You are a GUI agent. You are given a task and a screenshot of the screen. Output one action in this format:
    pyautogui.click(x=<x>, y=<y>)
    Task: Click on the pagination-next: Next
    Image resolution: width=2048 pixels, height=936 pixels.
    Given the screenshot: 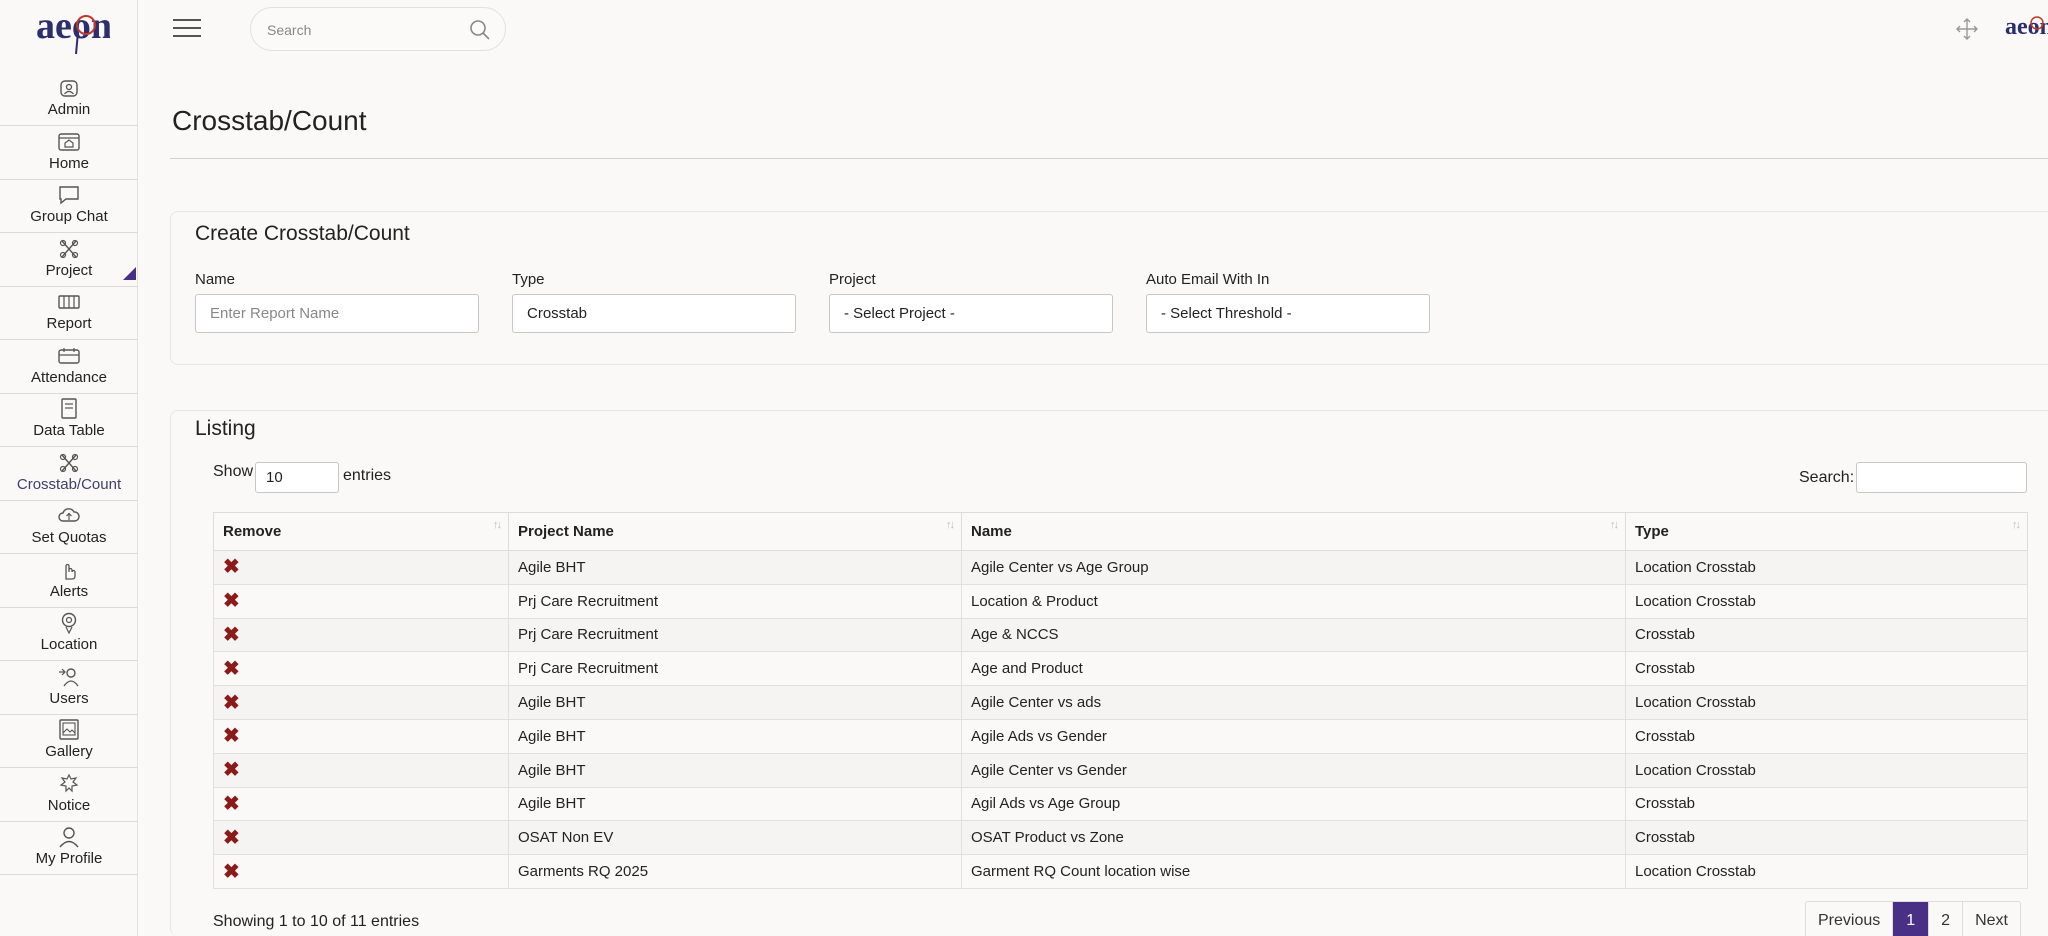 What is the action you would take?
    pyautogui.click(x=1991, y=919)
    